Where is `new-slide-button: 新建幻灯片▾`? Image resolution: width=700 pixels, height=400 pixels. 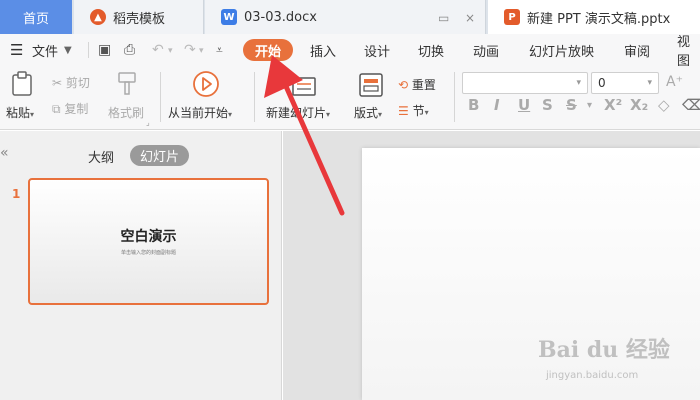
new-slide-button: 新建幻灯片▾ is located at coordinates (298, 112).